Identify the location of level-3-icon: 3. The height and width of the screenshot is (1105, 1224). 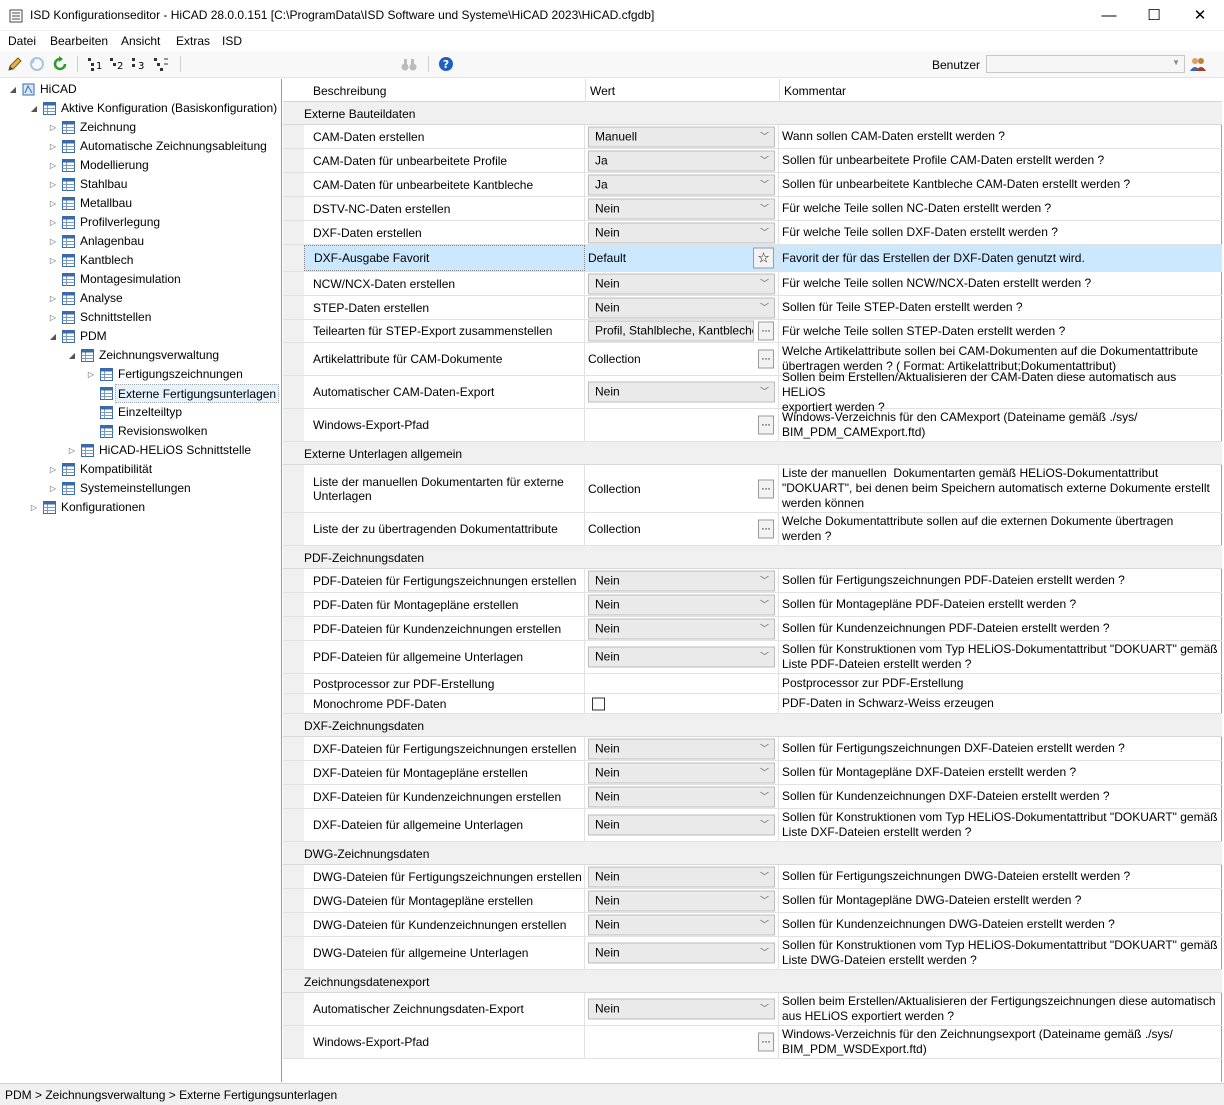
(139, 64).